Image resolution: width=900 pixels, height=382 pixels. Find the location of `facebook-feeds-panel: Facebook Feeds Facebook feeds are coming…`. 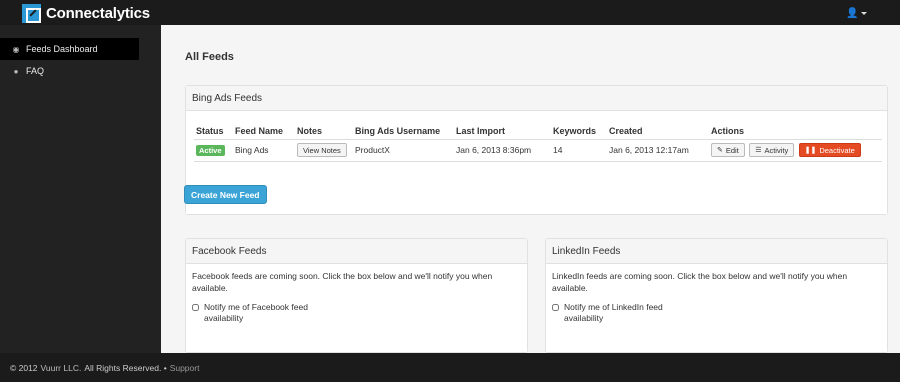

facebook-feeds-panel: Facebook Feeds Facebook feeds are coming… is located at coordinates (356, 295).